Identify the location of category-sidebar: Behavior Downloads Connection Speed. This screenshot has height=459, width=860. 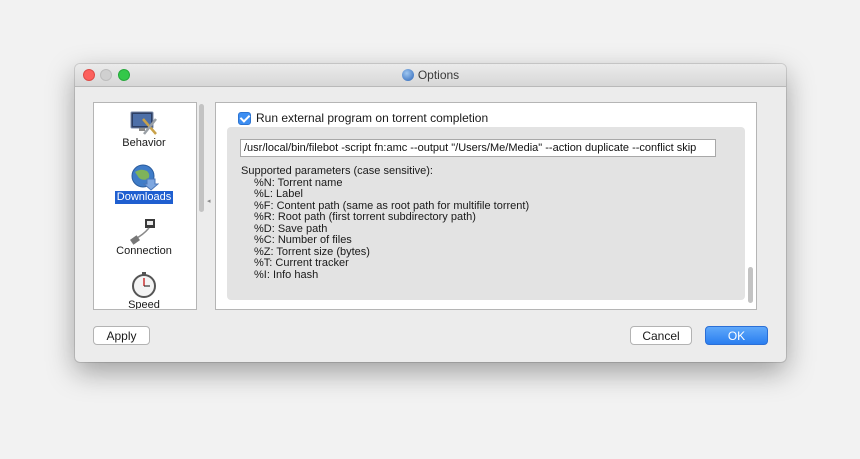
(145, 206).